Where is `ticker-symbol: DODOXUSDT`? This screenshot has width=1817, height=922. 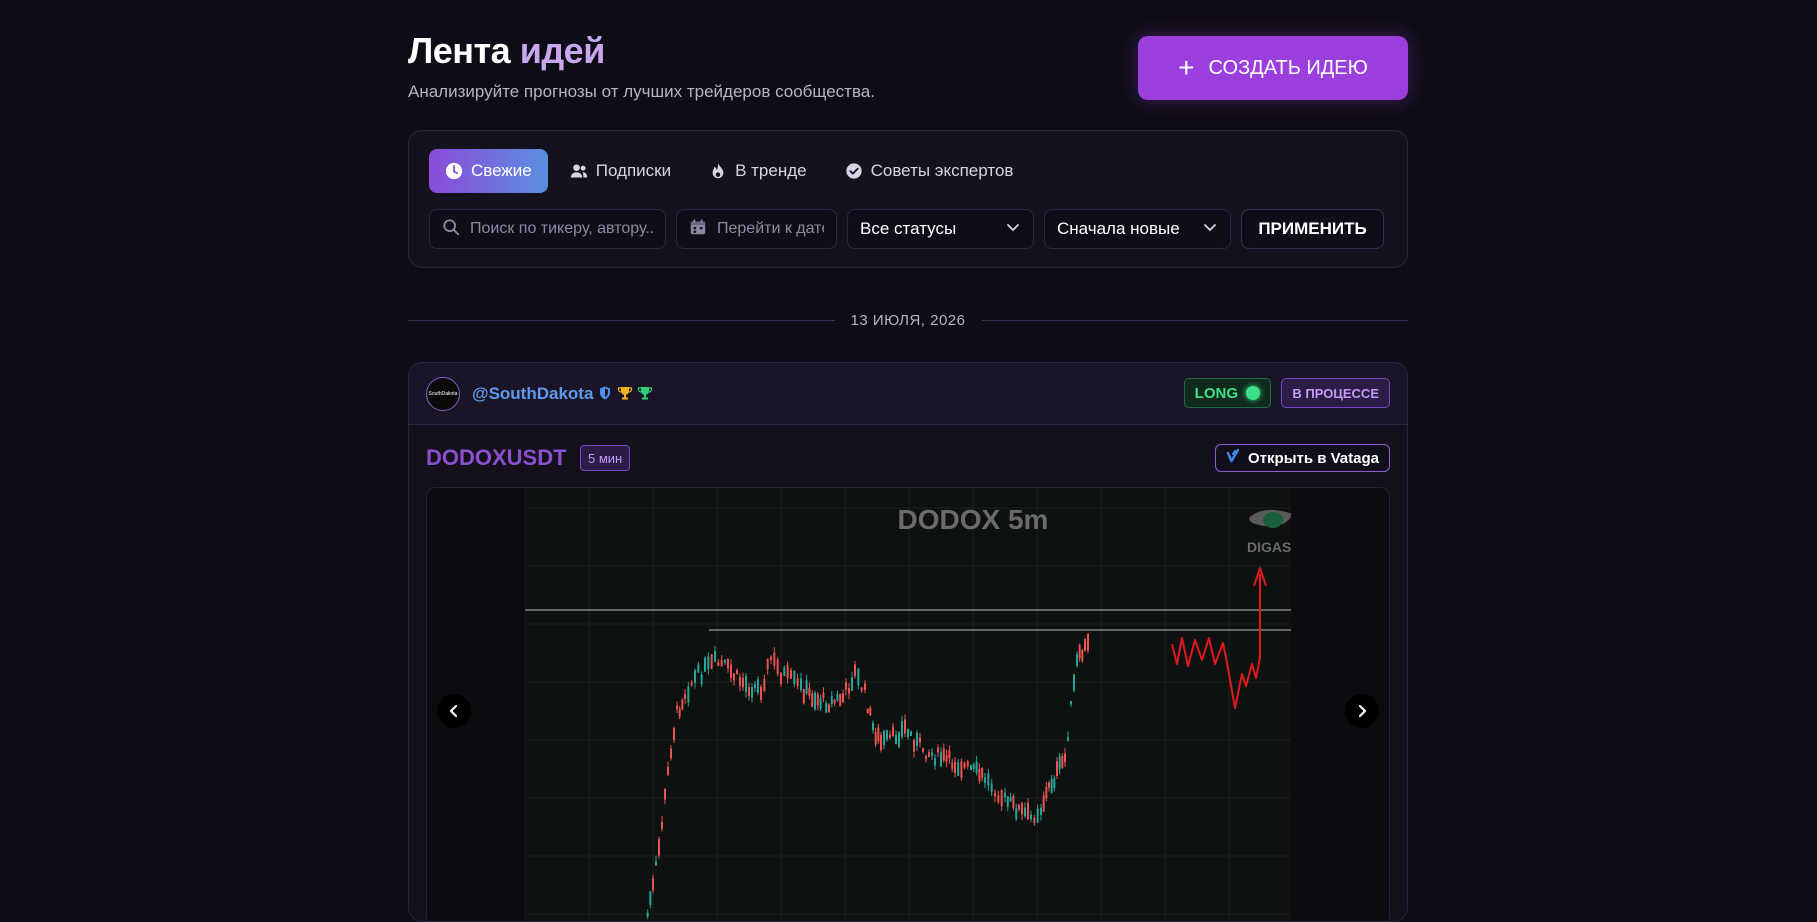
ticker-symbol: DODOXUSDT is located at coordinates (496, 458).